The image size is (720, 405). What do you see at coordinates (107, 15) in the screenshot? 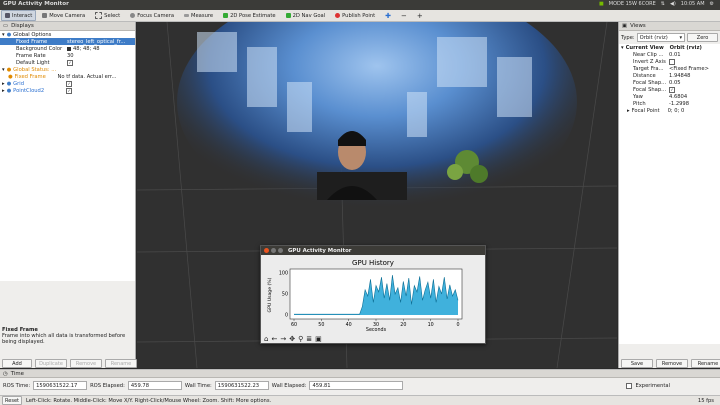
I see `select-tool: Select` at bounding box center [107, 15].